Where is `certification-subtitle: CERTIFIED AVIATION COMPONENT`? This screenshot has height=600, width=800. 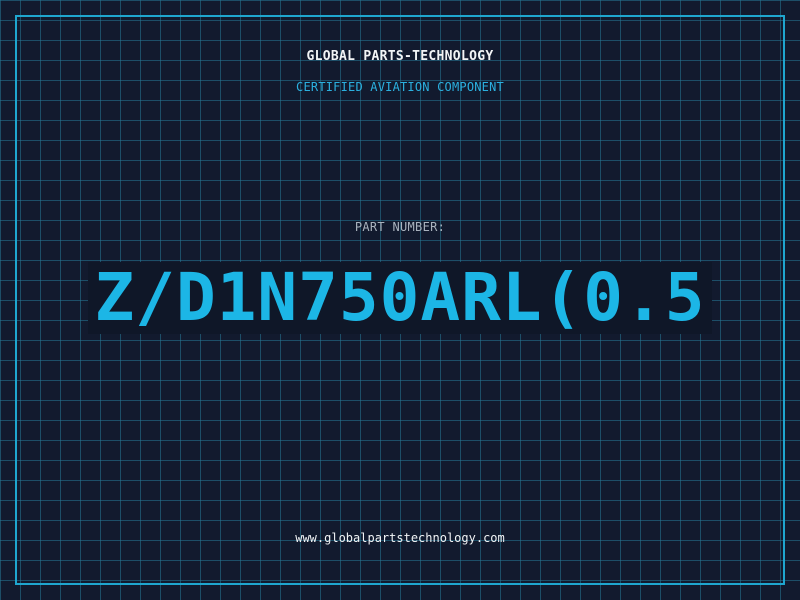 certification-subtitle: CERTIFIED AVIATION COMPONENT is located at coordinates (400, 87).